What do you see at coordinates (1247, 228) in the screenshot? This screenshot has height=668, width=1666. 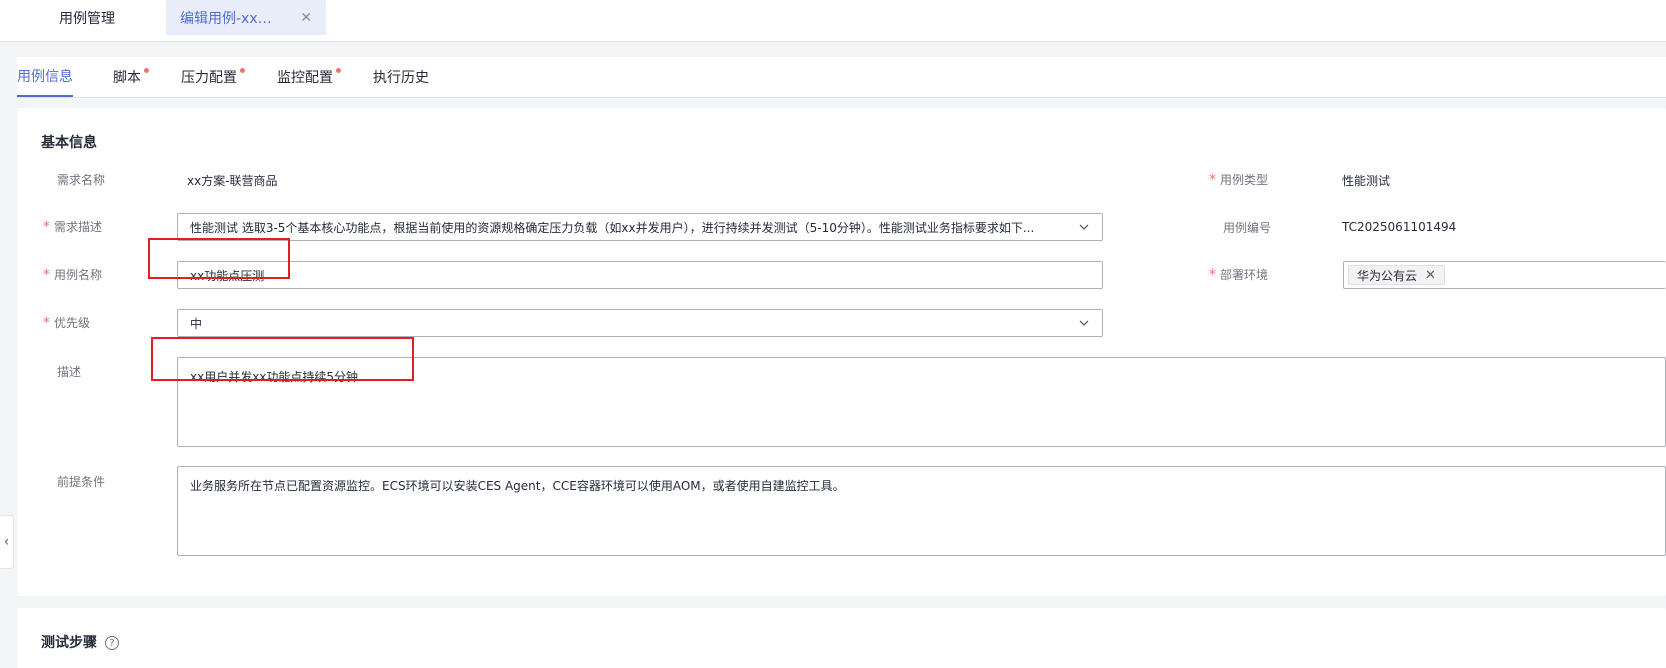 I see `case-no-label: 用例编号` at bounding box center [1247, 228].